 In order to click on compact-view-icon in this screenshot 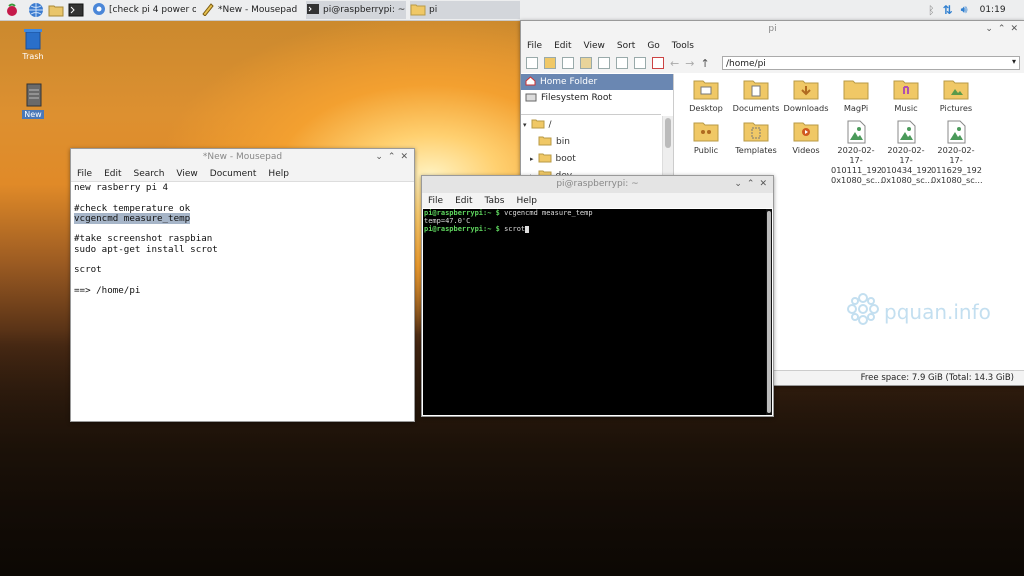, I will do `click(622, 63)`.